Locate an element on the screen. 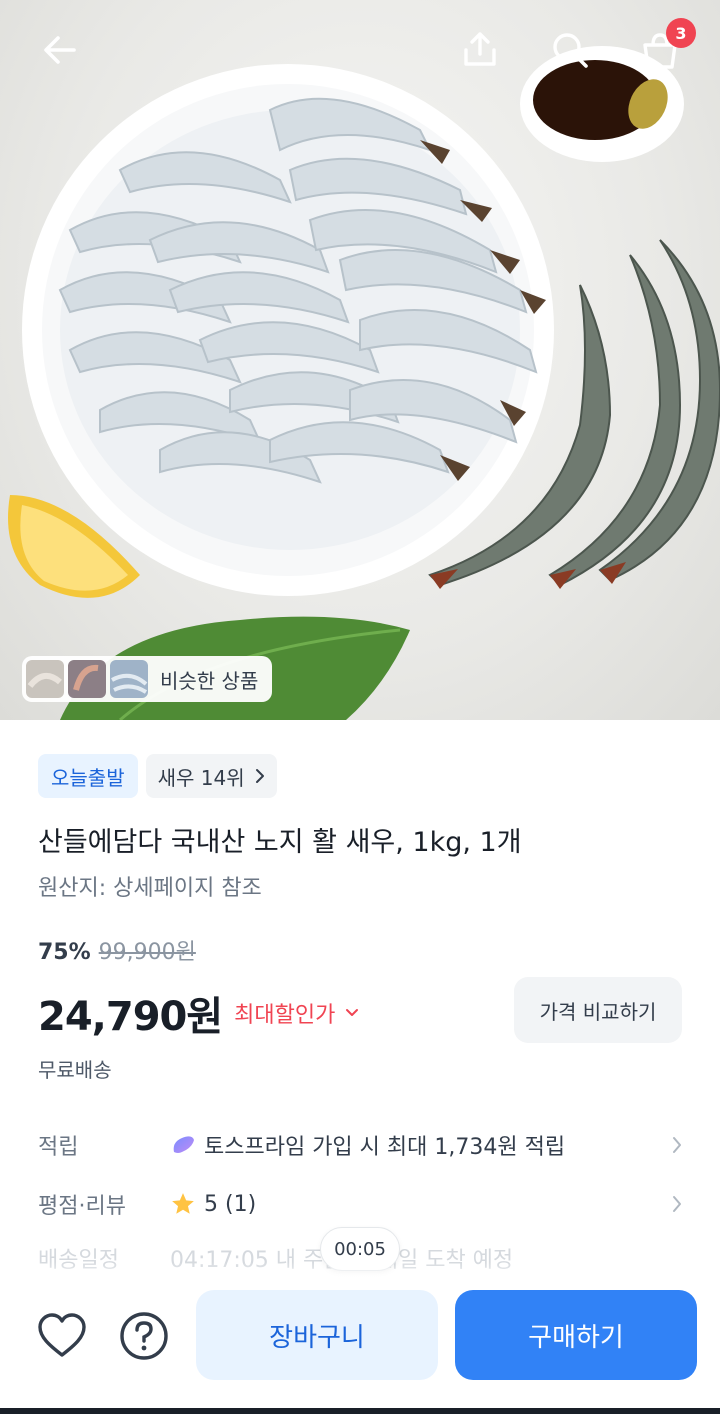 This screenshot has width=720, height=1414. similar-products-label: 비슷한 상품 is located at coordinates (209, 680).